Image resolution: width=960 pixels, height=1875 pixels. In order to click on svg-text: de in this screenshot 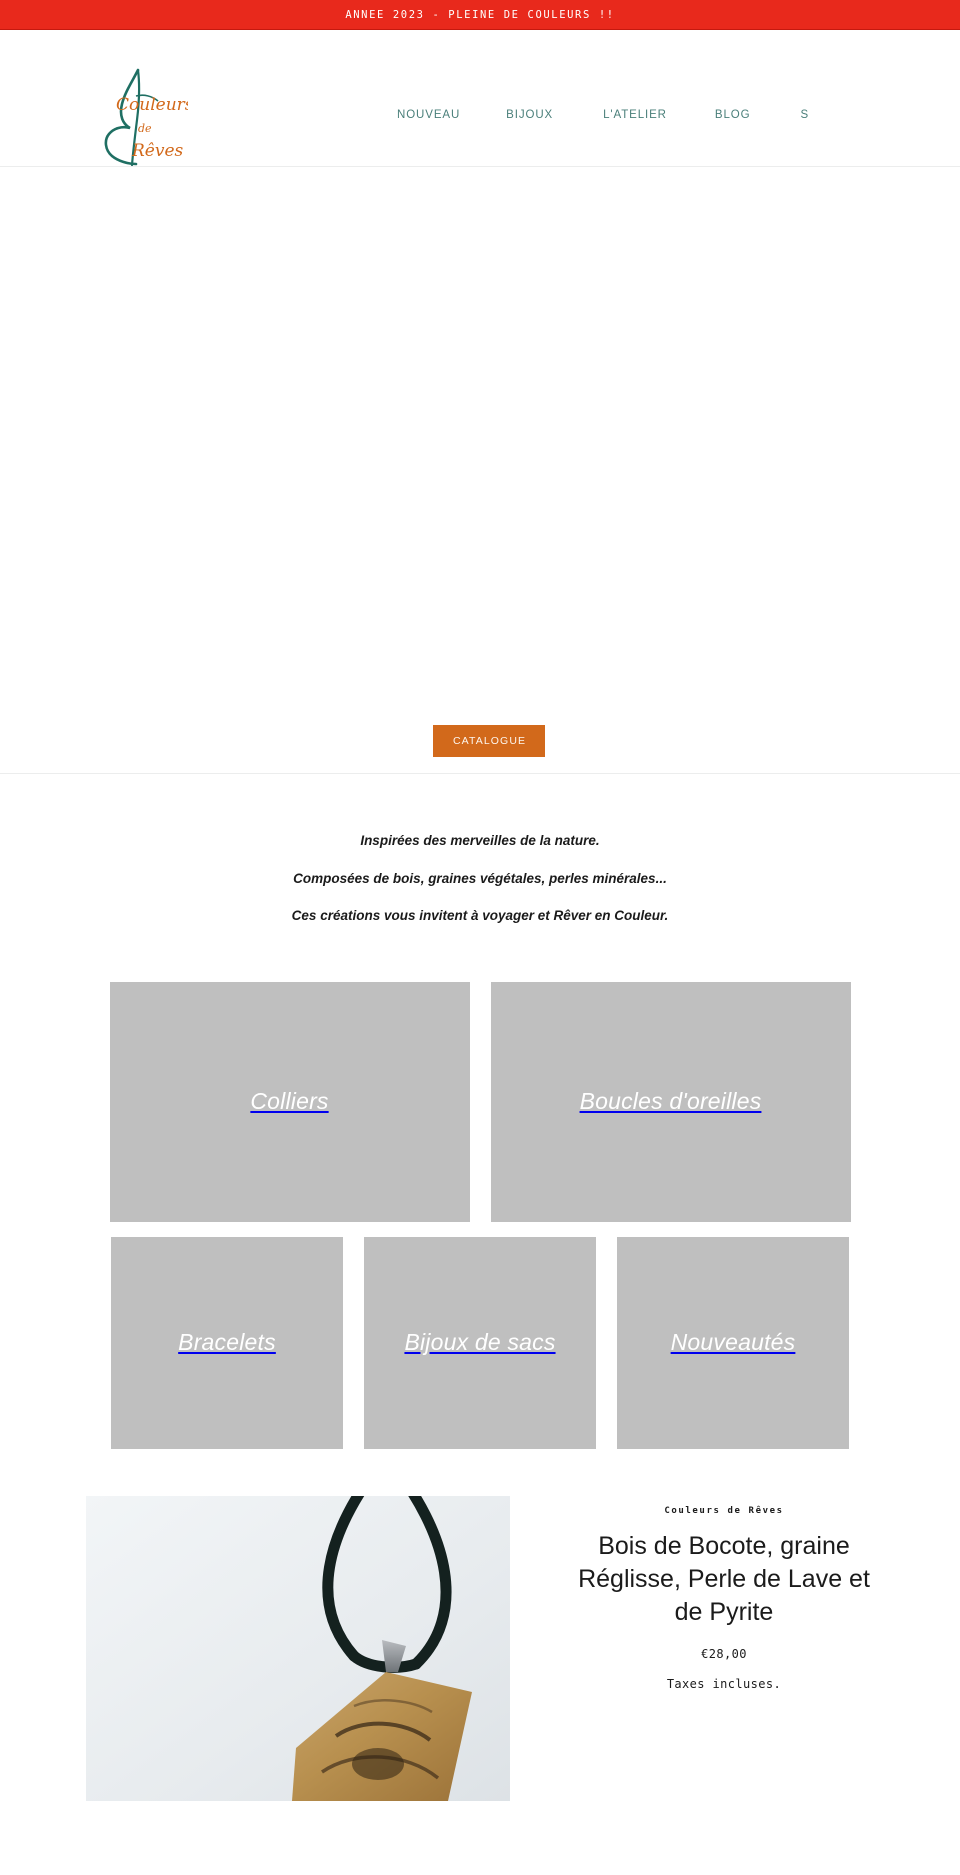, I will do `click(145, 128)`.